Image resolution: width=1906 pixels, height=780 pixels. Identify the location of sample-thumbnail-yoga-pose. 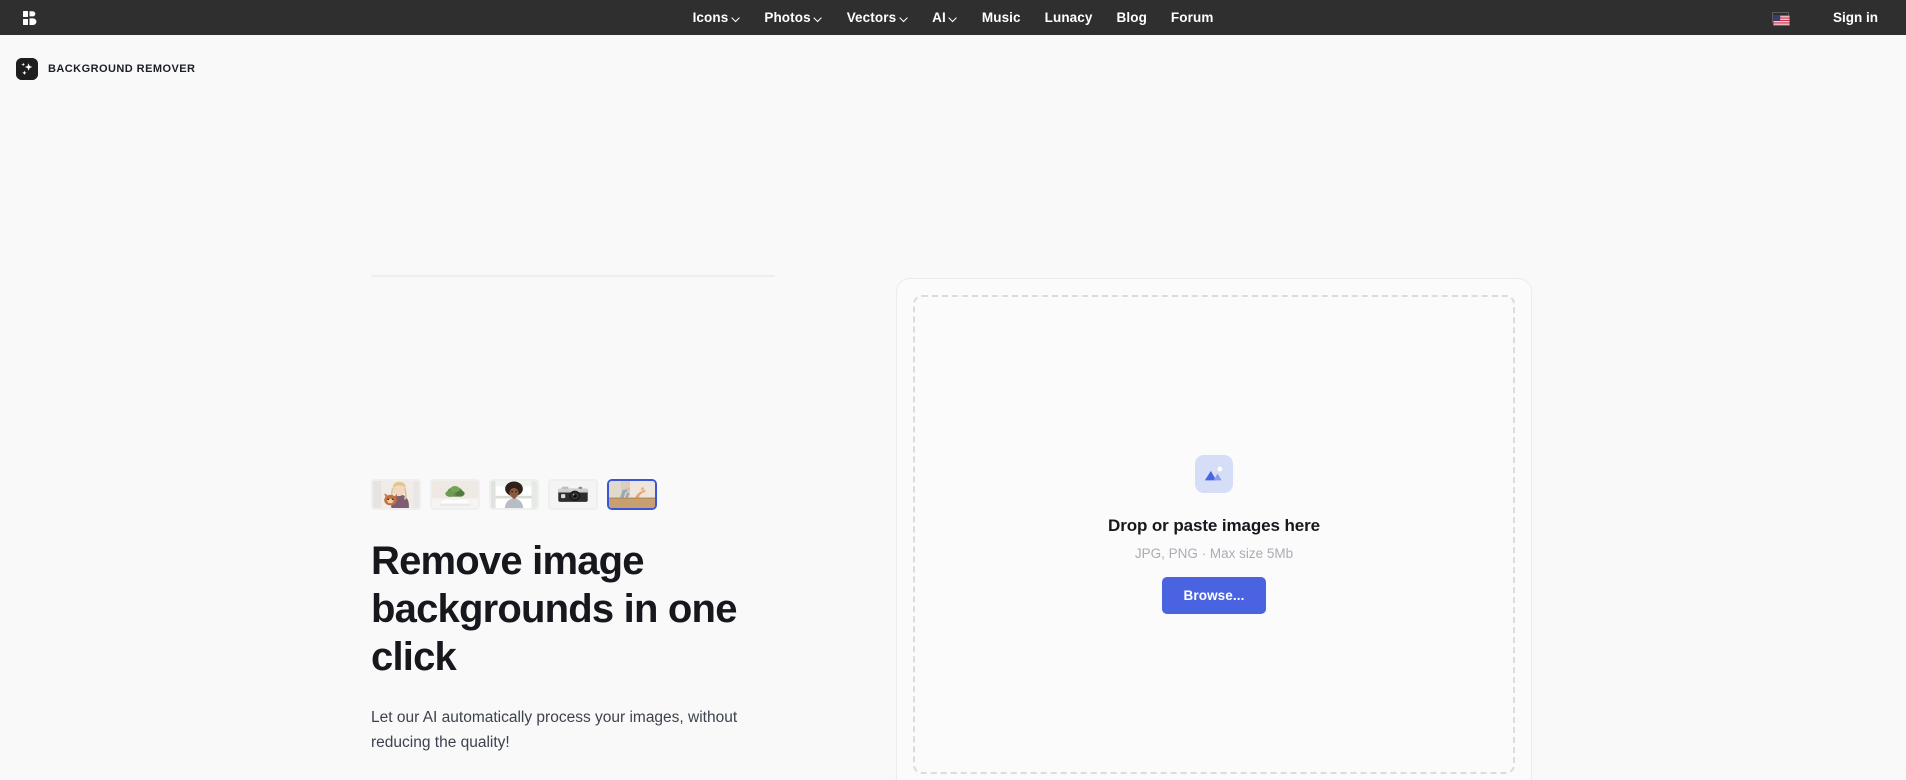
(632, 494).